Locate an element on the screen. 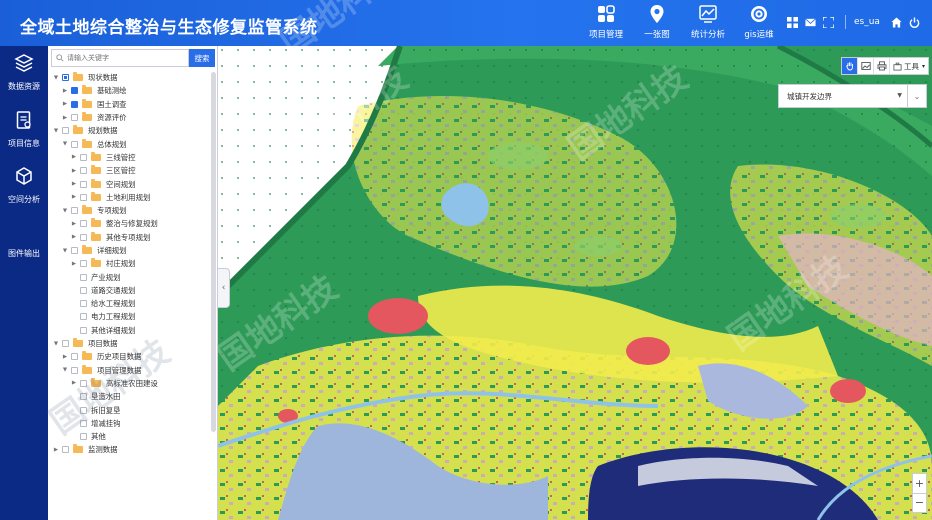 This screenshot has height=520, width=932. mail-button is located at coordinates (810, 22).